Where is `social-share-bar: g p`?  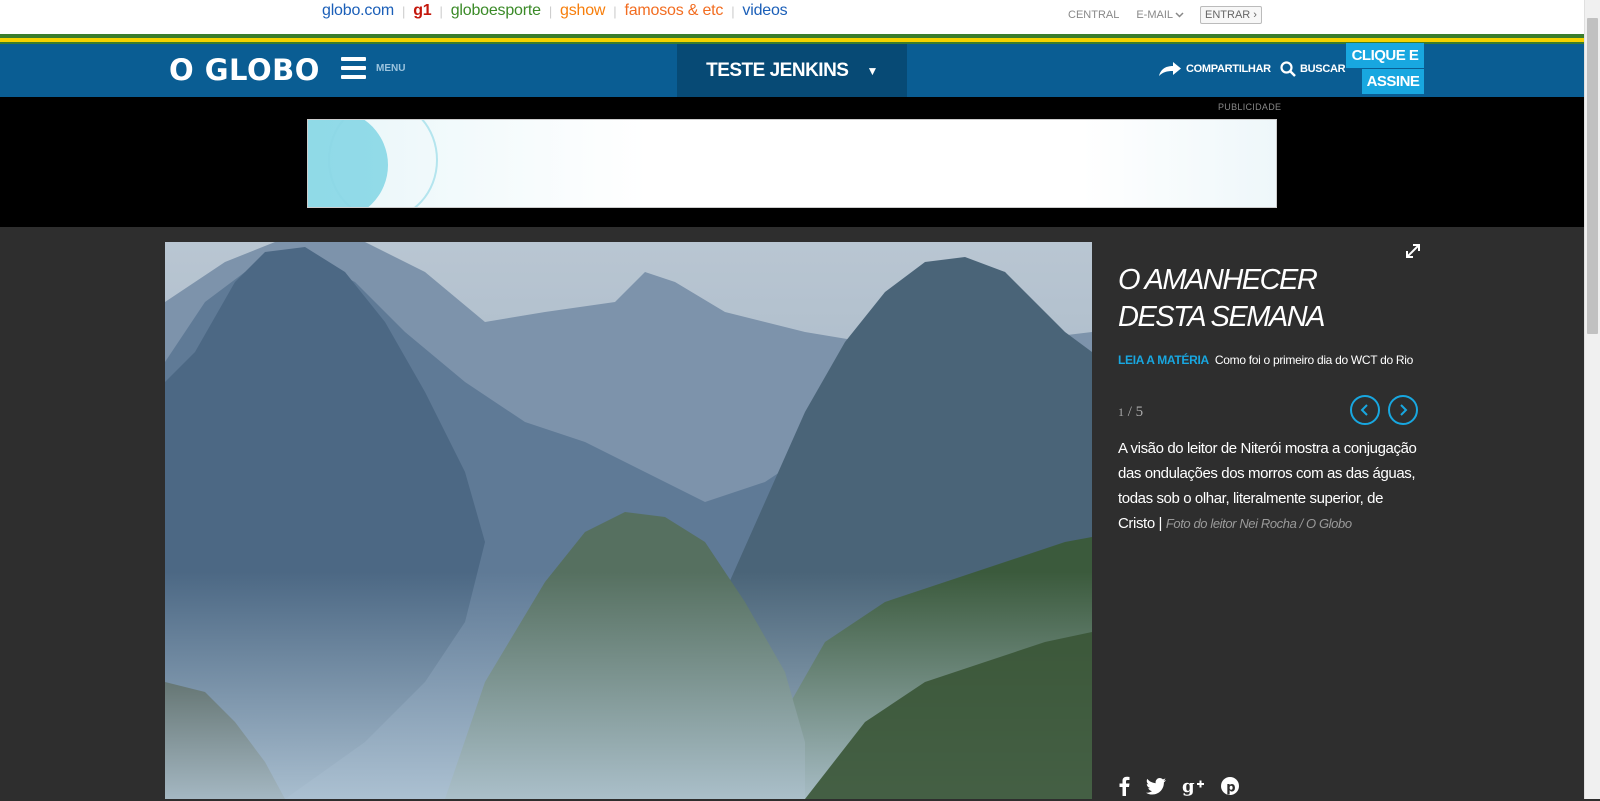 social-share-bar: g p is located at coordinates (1179, 788).